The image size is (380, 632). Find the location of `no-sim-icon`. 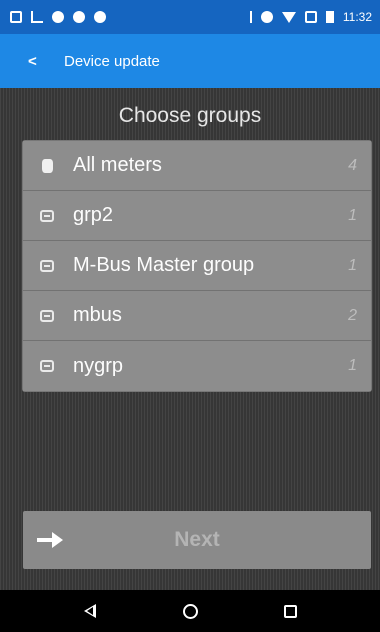

no-sim-icon is located at coordinates (310, 17).